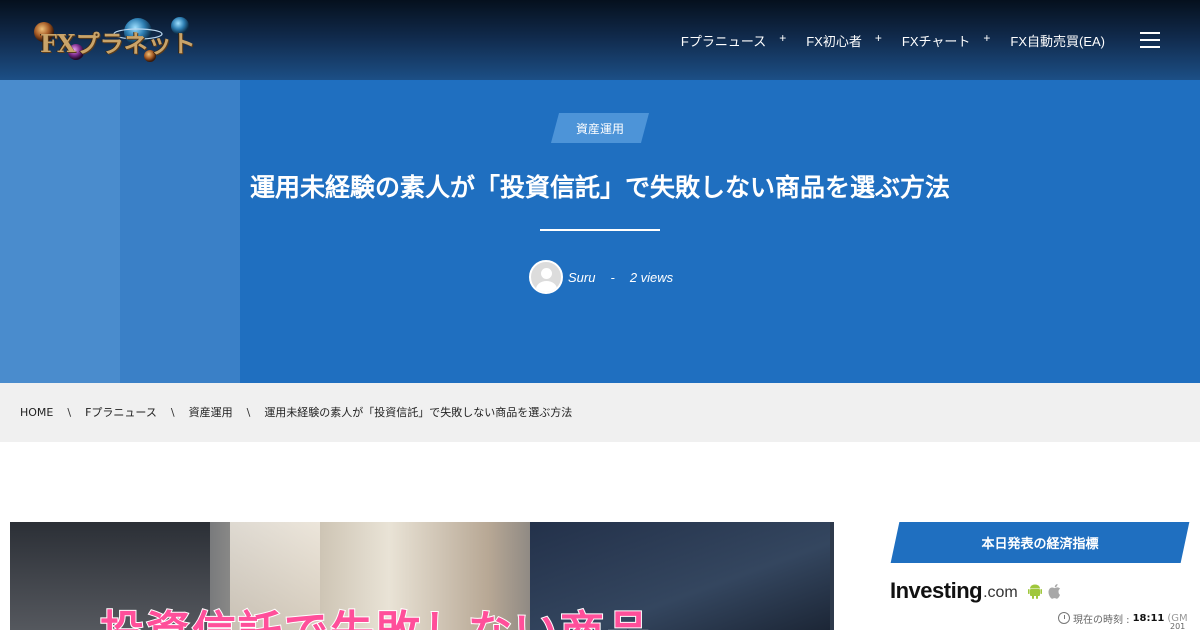 Image resolution: width=1200 pixels, height=630 pixels. Describe the element at coordinates (600, 230) in the screenshot. I see `title-divider` at that location.